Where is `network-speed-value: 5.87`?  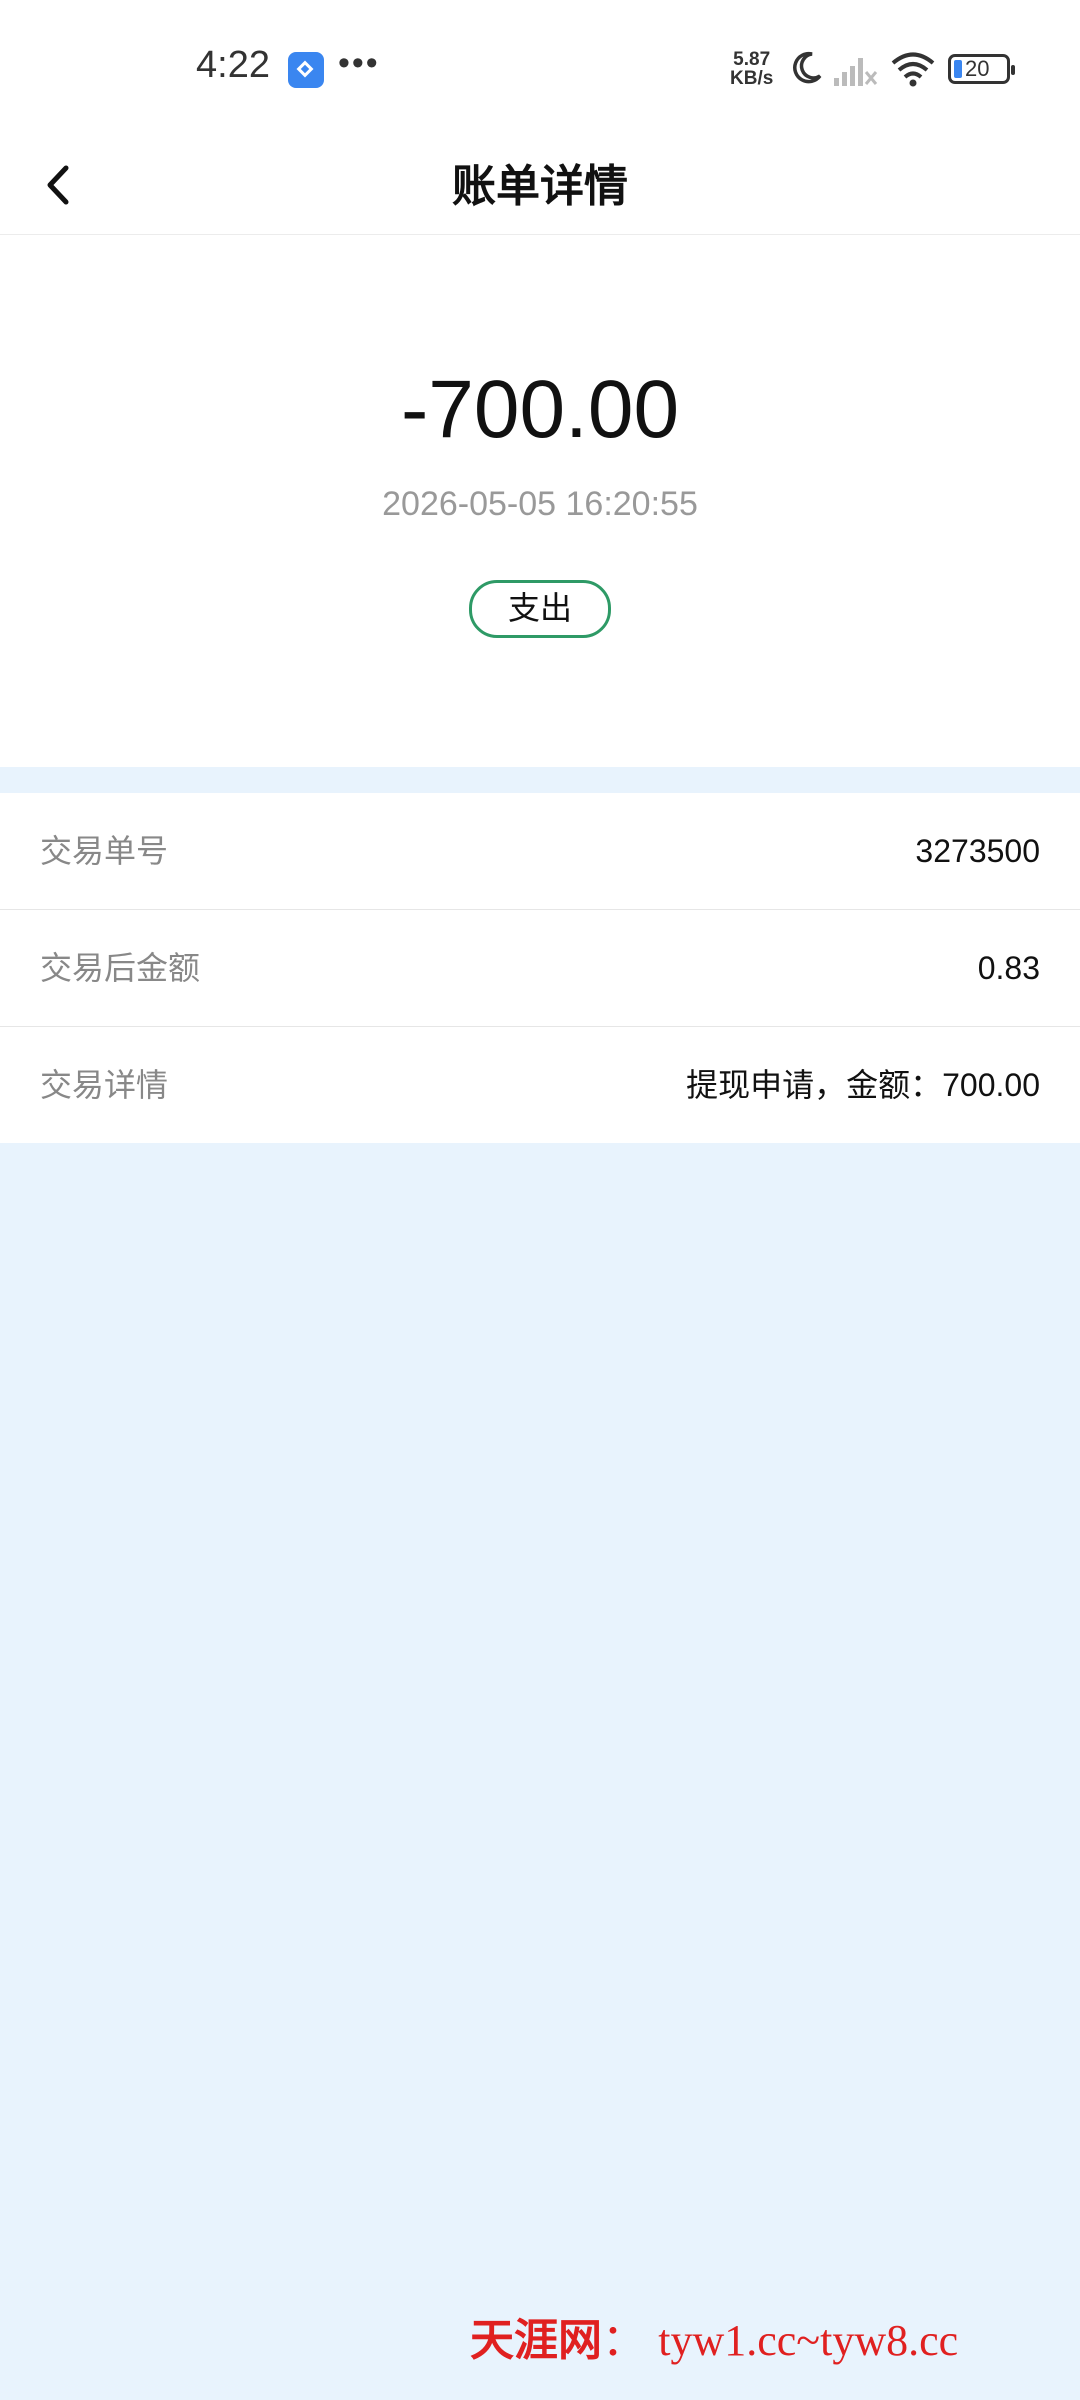 network-speed-value: 5.87 is located at coordinates (752, 59).